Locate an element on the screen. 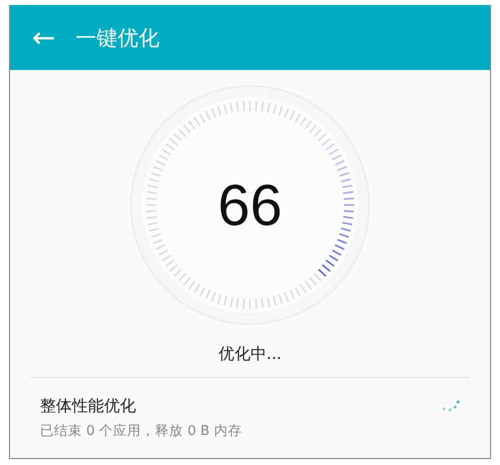  task-detail: 已结束 0 个应用，释放 0 B 内存 is located at coordinates (141, 431).